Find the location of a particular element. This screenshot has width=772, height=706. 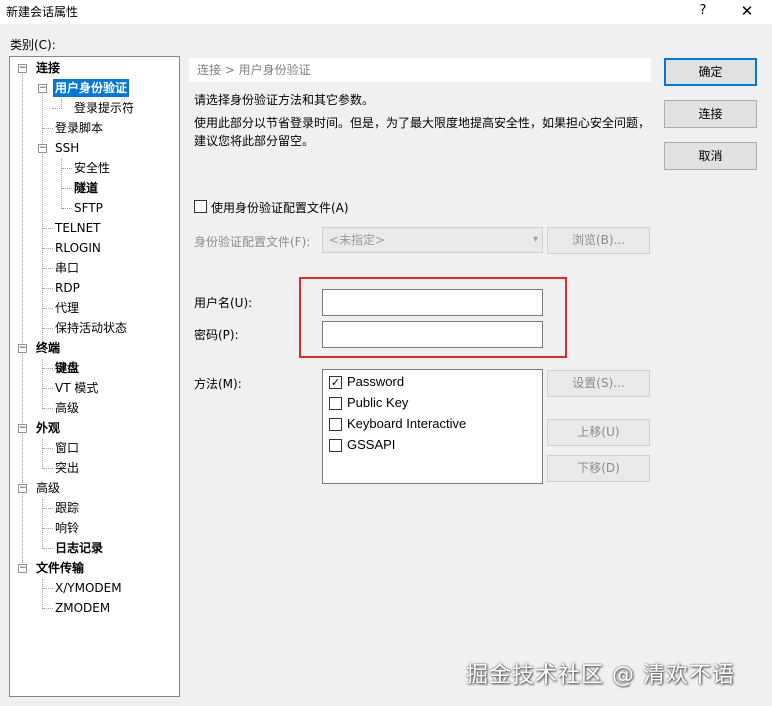

method-label-keyboard-interactive: Keyboard Interactive is located at coordinates (407, 423).